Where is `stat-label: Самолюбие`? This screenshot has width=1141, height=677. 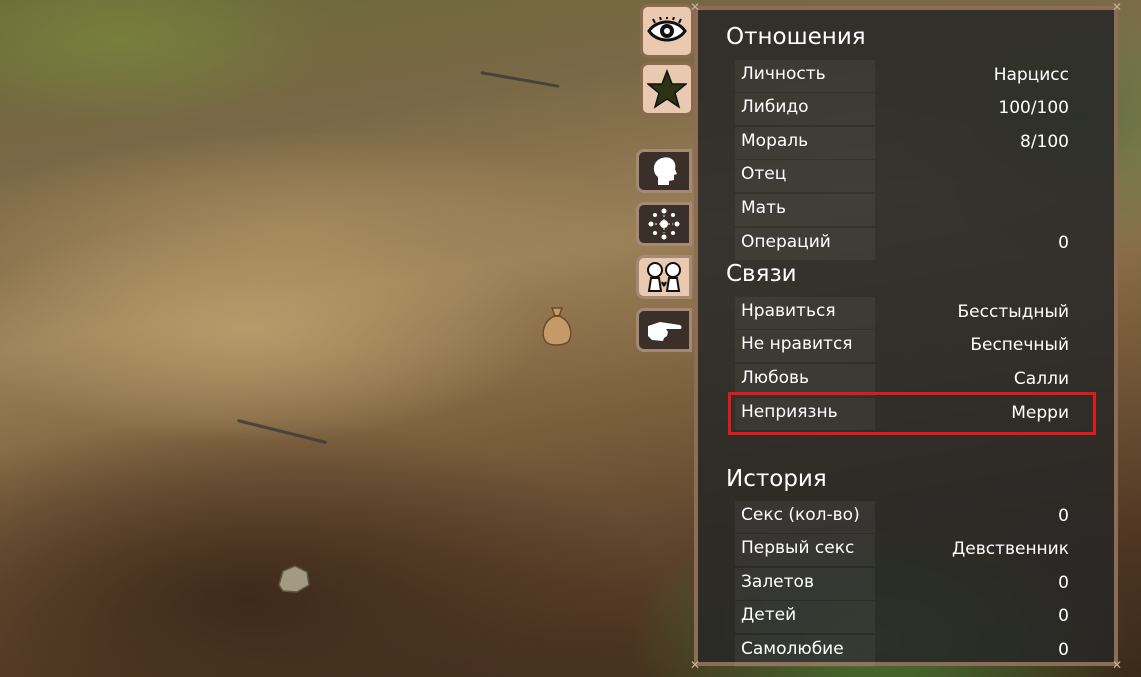 stat-label: Самолюбие is located at coordinates (792, 649).